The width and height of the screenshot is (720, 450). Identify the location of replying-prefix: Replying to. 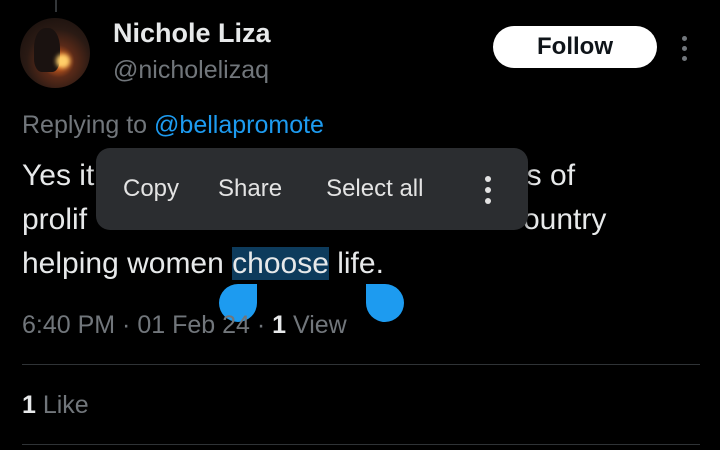
(88, 125).